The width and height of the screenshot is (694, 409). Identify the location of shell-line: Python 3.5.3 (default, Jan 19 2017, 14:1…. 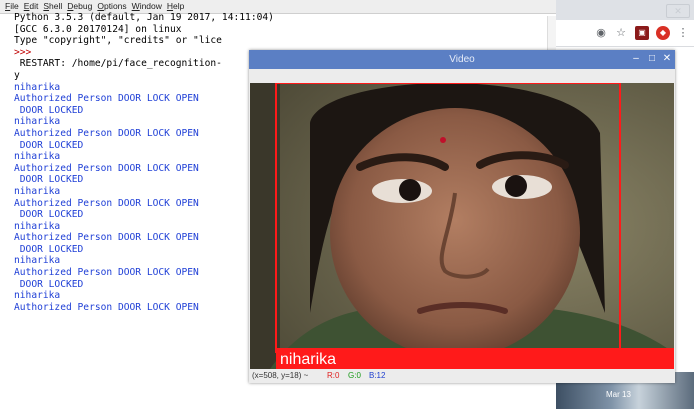
(144, 17).